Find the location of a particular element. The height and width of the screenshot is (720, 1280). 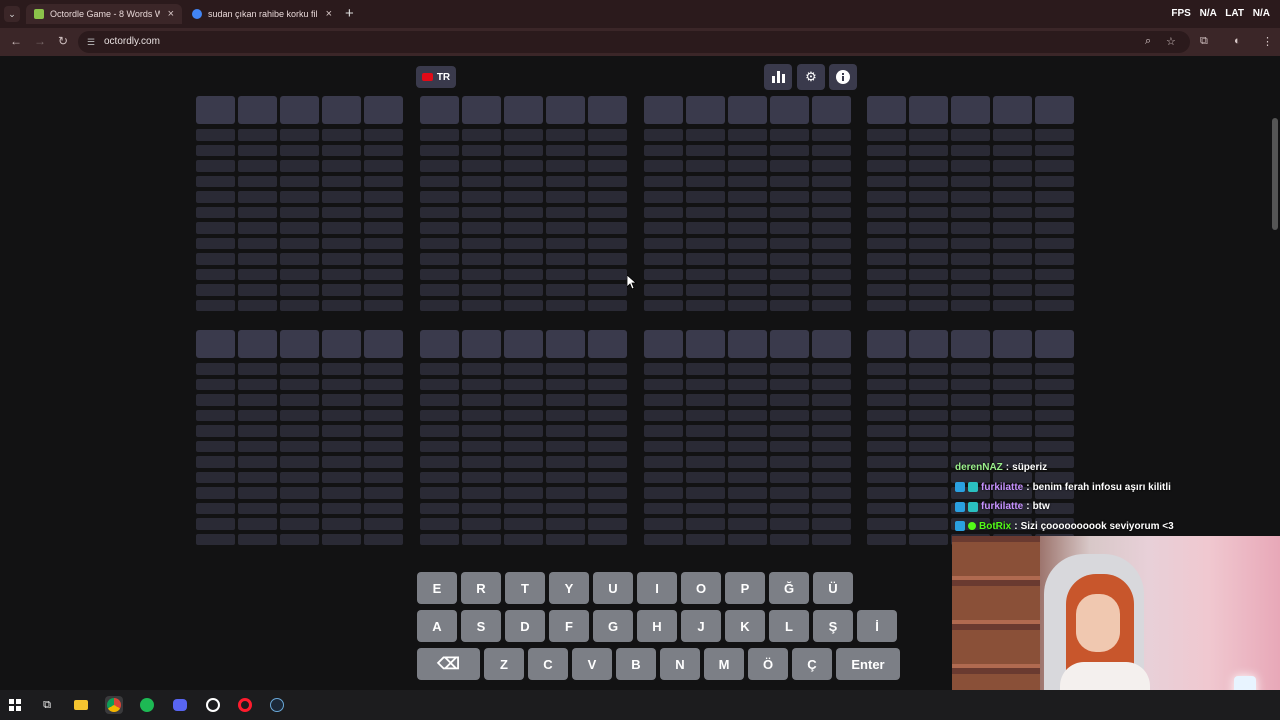

key-z: Z is located at coordinates (504, 664).